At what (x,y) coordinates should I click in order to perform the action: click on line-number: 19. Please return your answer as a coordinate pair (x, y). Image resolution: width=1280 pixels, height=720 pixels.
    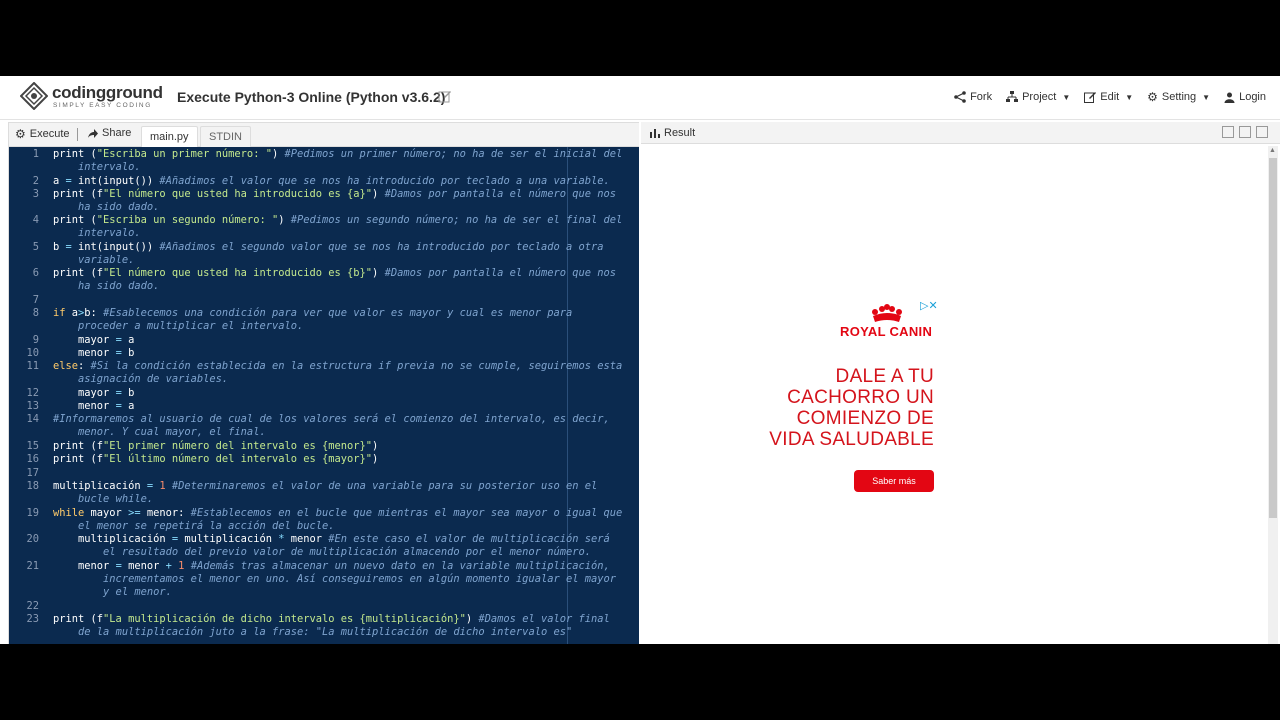
    Looking at the image, I should click on (32, 513).